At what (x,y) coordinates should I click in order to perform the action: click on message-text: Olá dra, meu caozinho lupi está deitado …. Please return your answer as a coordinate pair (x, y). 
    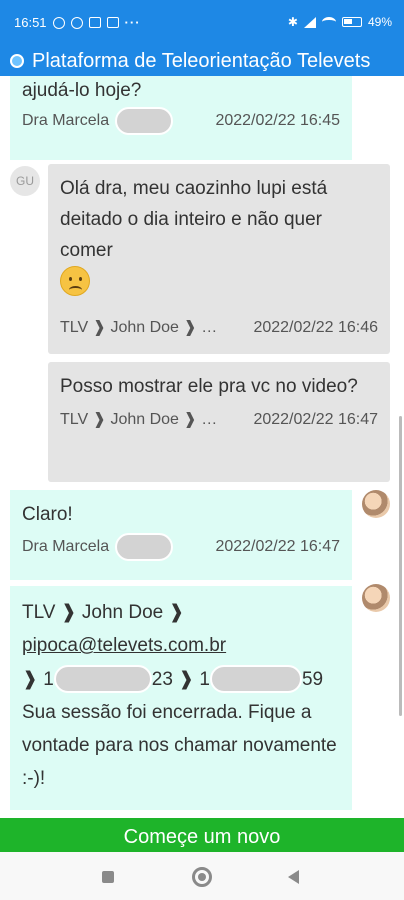
    Looking at the image, I should click on (194, 219).